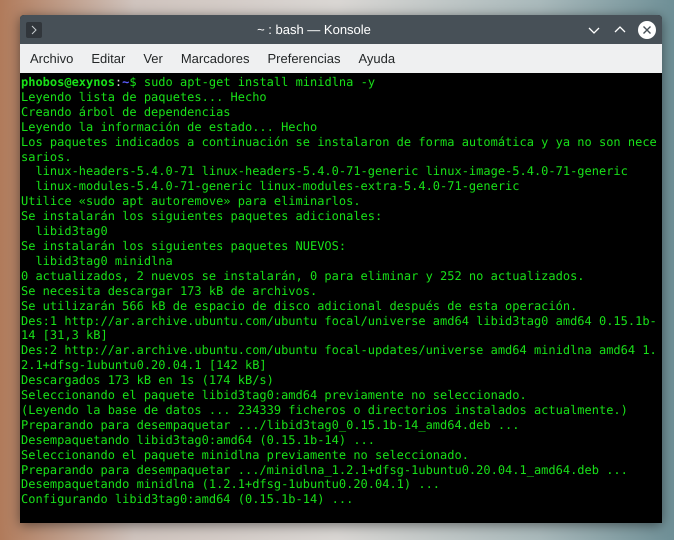  I want to click on close-icon, so click(647, 29).